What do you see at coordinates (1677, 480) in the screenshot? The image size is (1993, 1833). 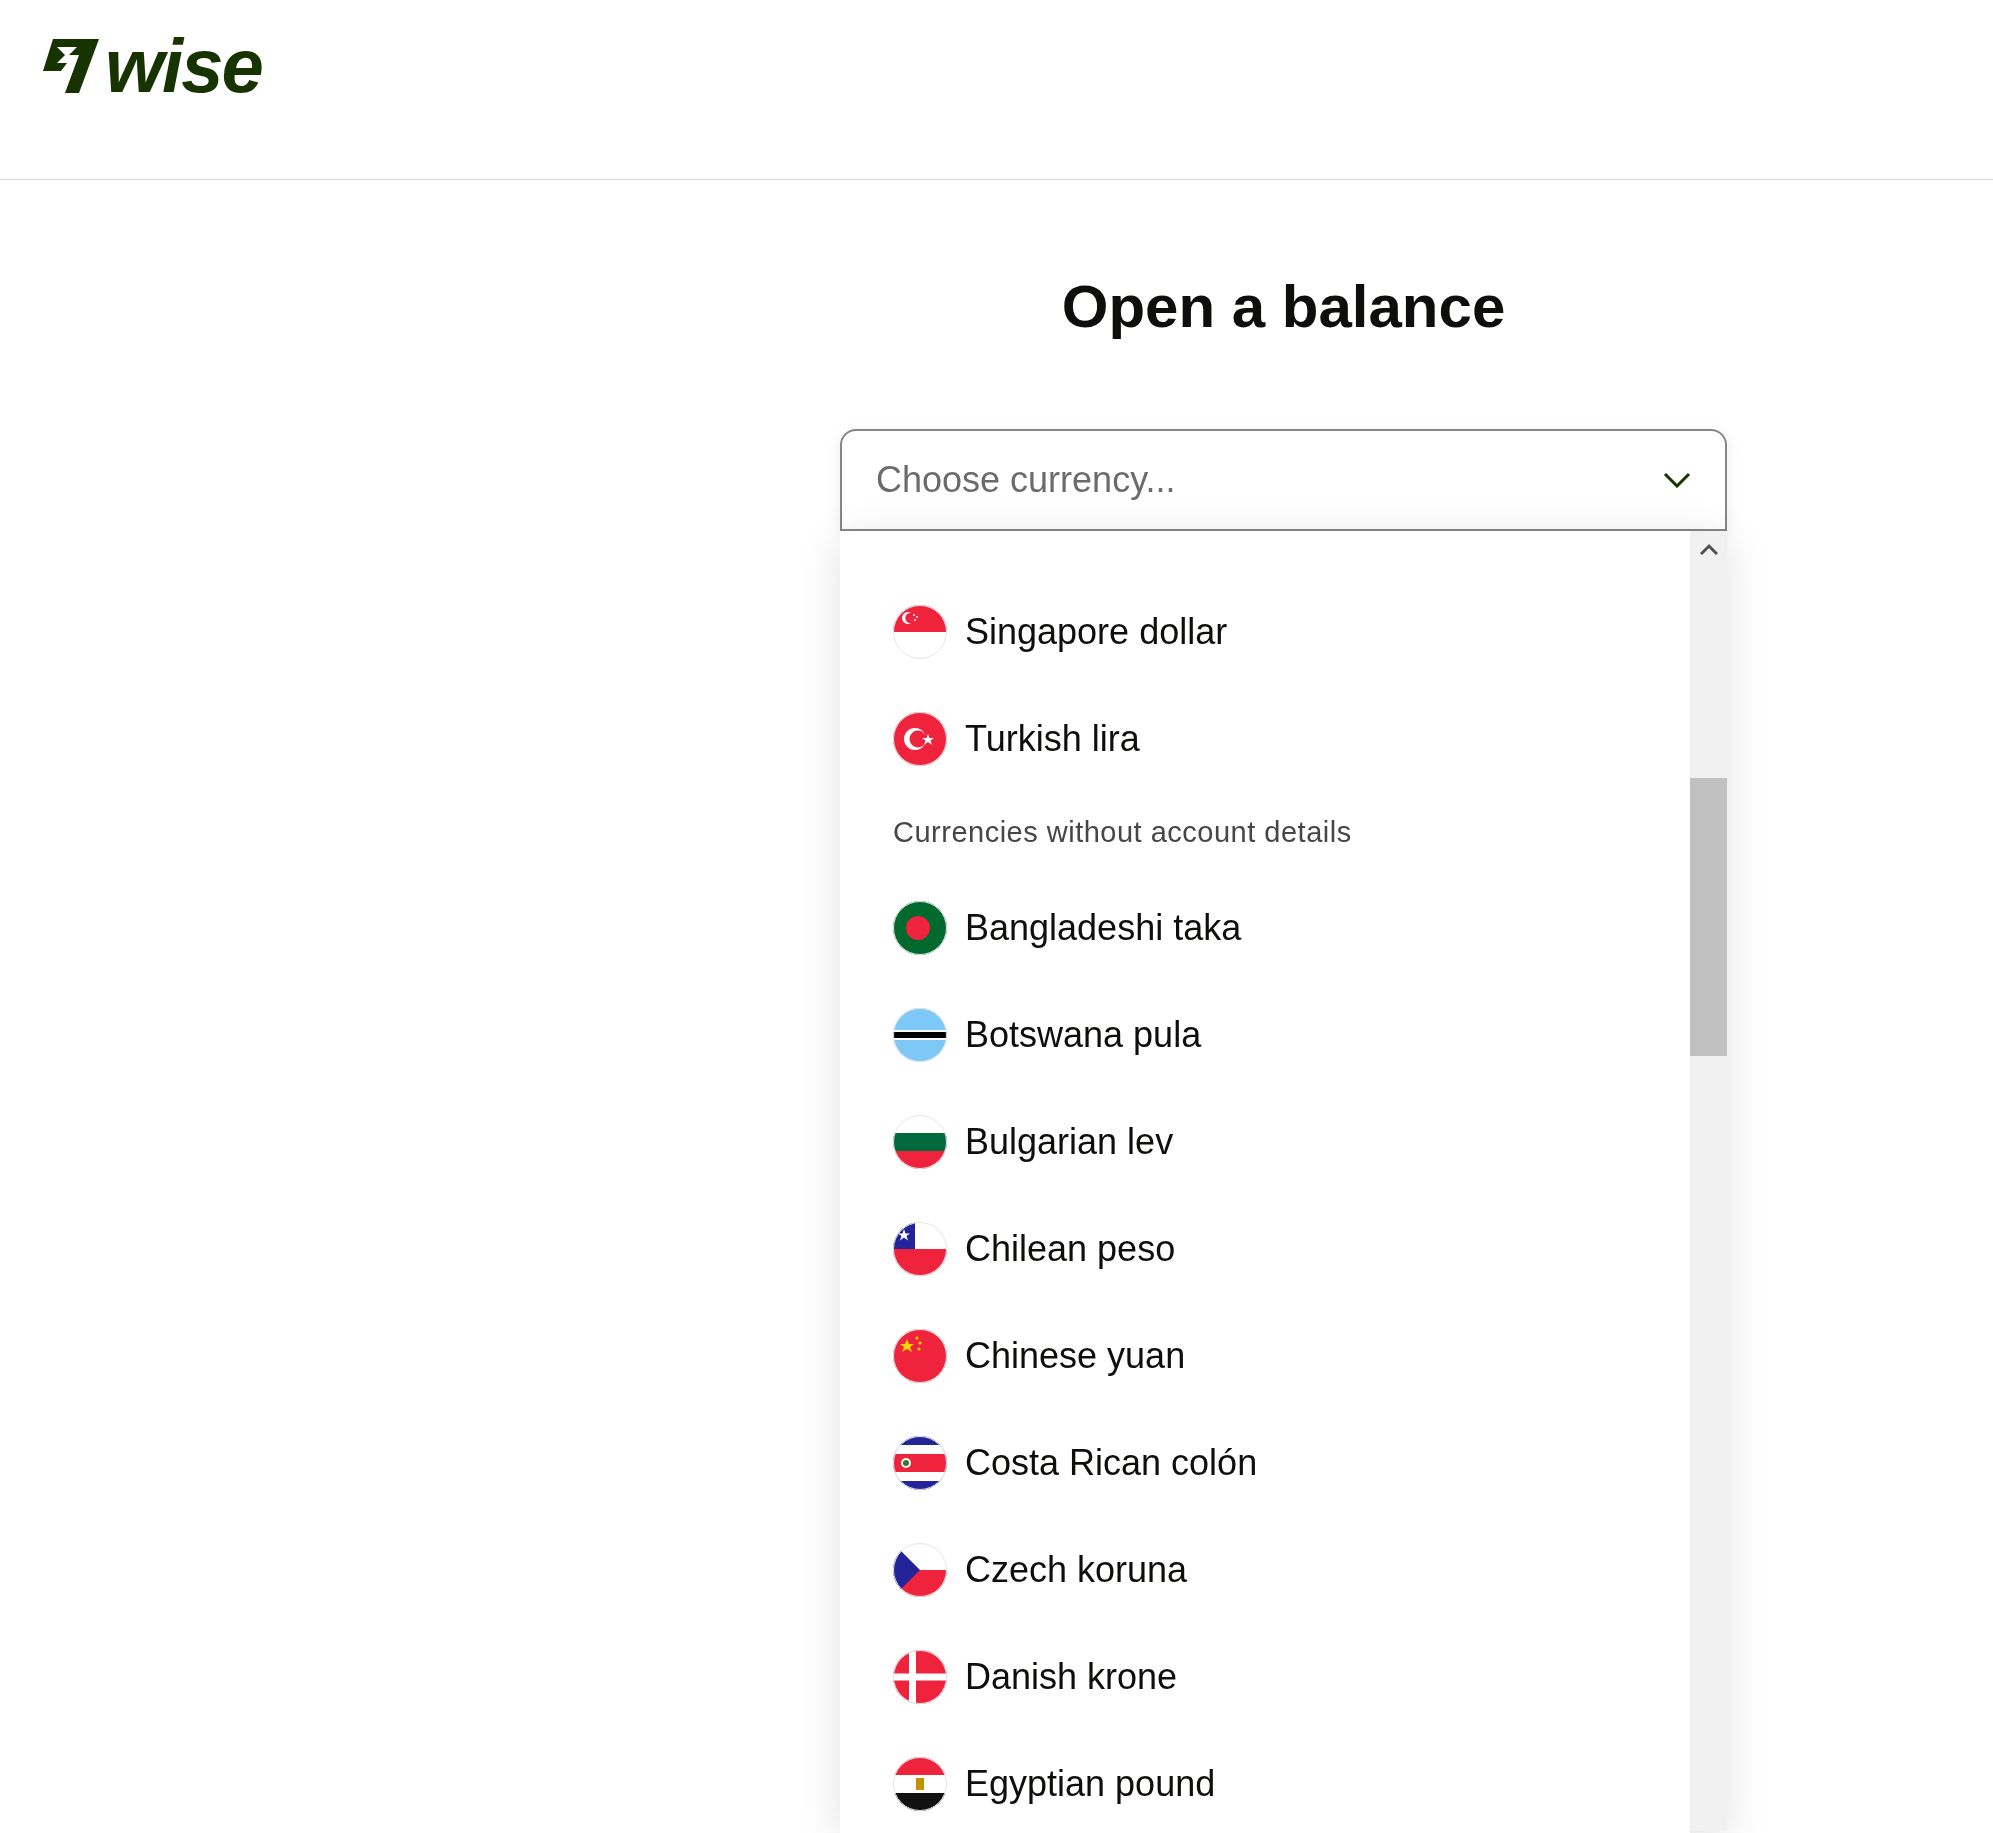 I see `chevron-down-icon` at bounding box center [1677, 480].